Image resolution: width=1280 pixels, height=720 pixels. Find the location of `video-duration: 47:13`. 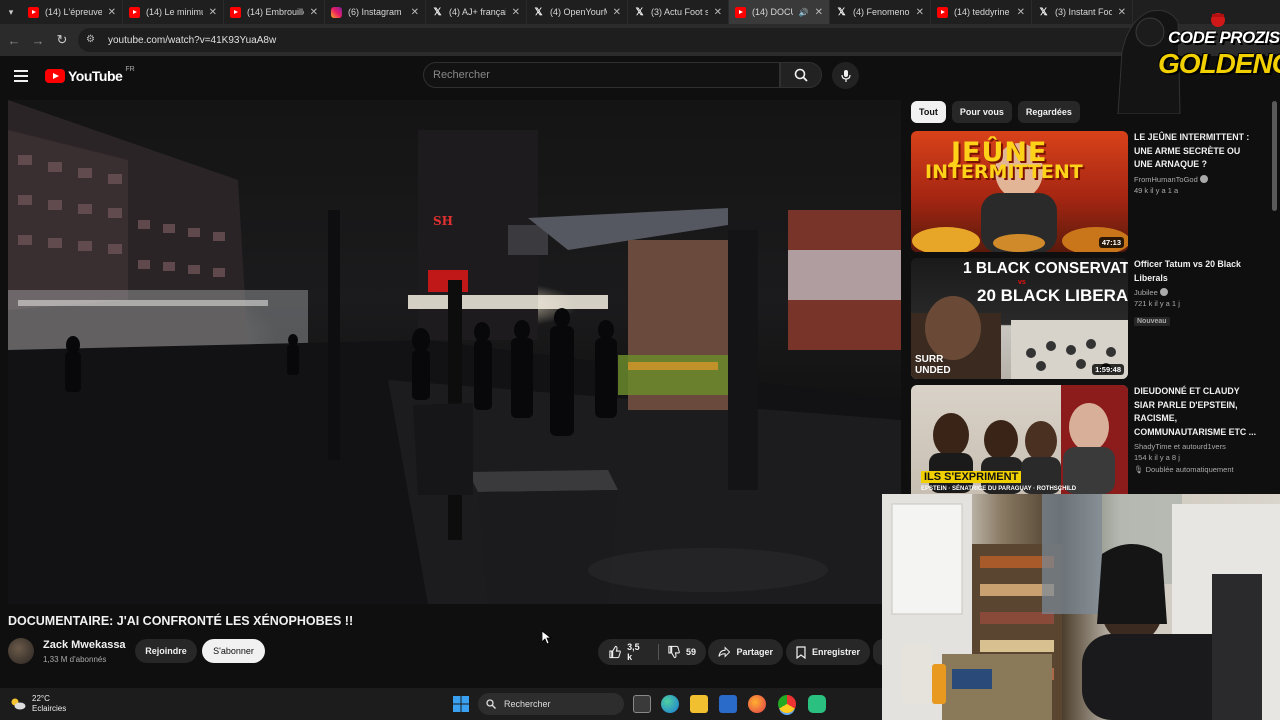

video-duration: 47:13 is located at coordinates (1111, 242).